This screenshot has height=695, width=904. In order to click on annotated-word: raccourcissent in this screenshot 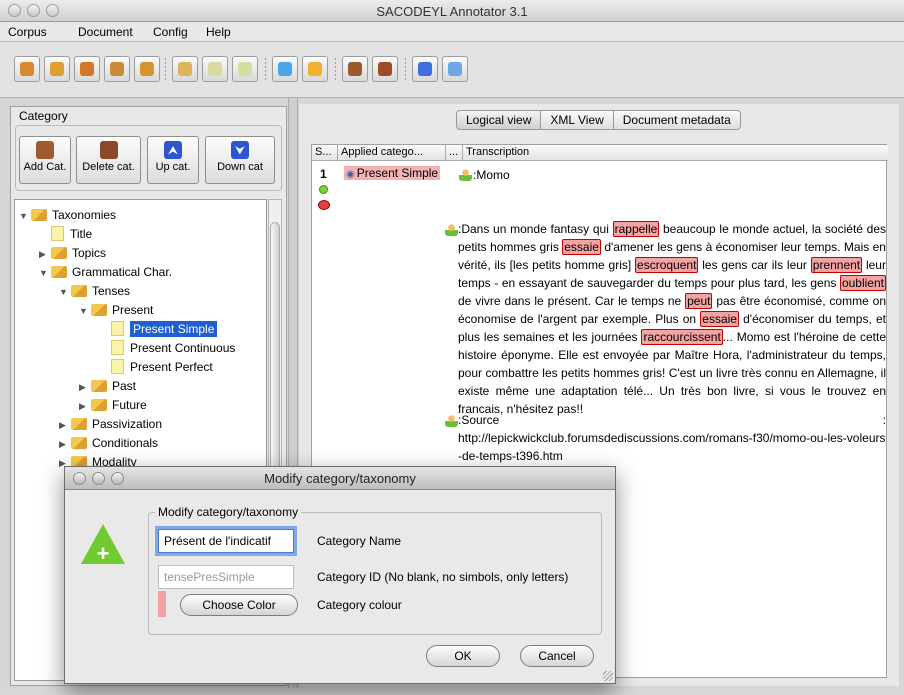, I will do `click(682, 337)`.